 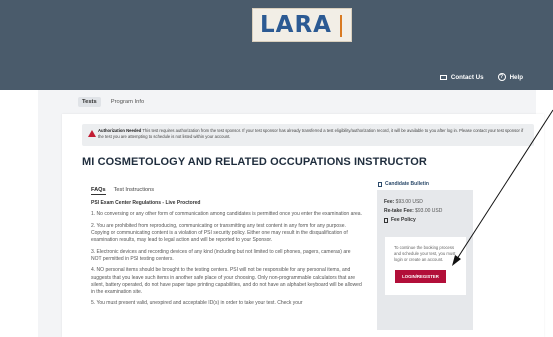 What do you see at coordinates (128, 102) in the screenshot?
I see `tab-program-info: Program Info` at bounding box center [128, 102].